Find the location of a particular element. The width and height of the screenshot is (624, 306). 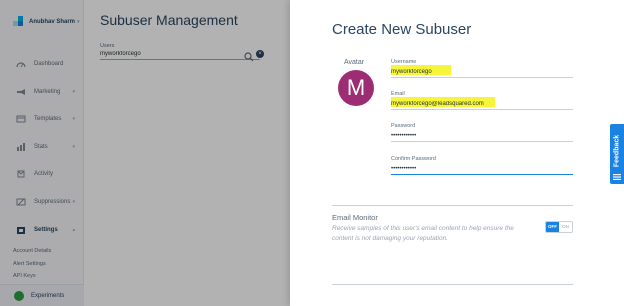

confirm-password-input is located at coordinates (482, 169).